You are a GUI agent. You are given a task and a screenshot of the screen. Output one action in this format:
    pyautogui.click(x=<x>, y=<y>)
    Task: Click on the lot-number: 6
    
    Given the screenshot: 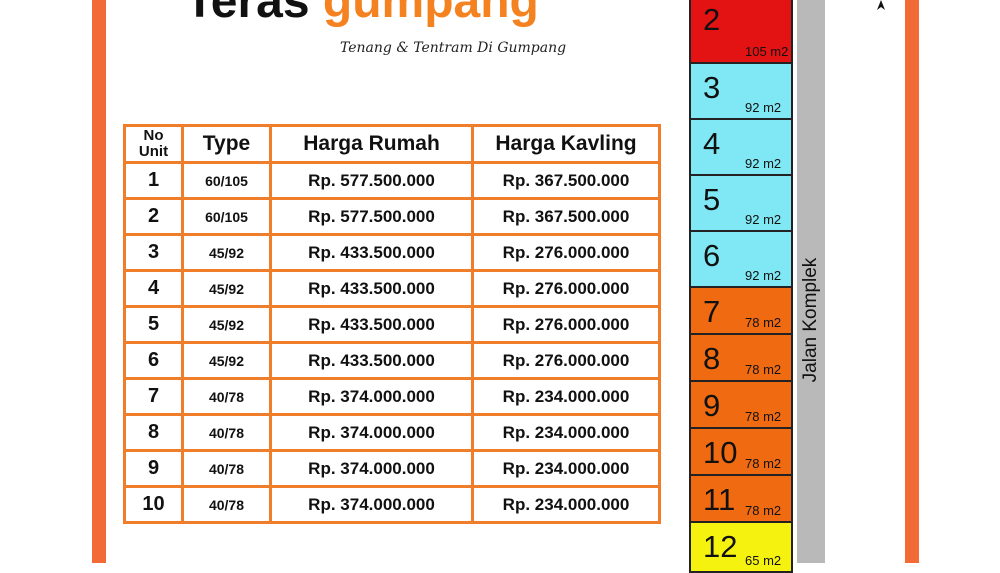 What is the action you would take?
    pyautogui.click(x=712, y=255)
    